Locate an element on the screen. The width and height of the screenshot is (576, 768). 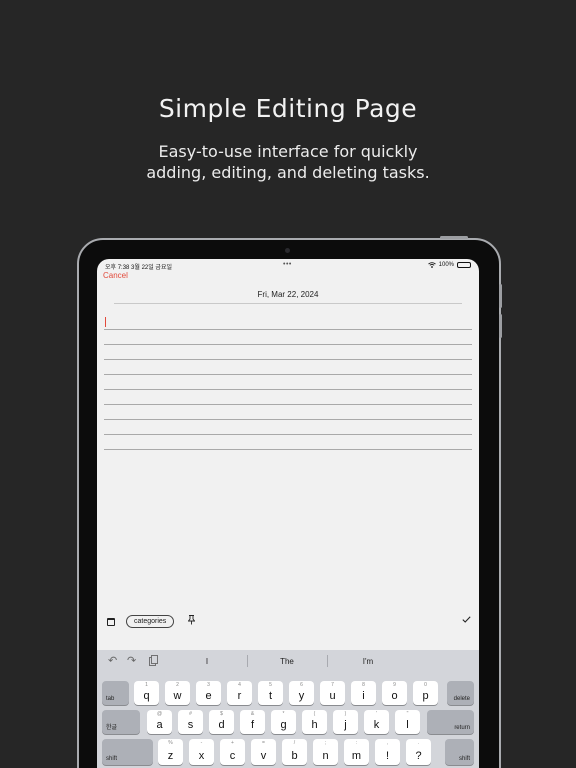
key-secondary-label: : is located at coordinates (356, 743).